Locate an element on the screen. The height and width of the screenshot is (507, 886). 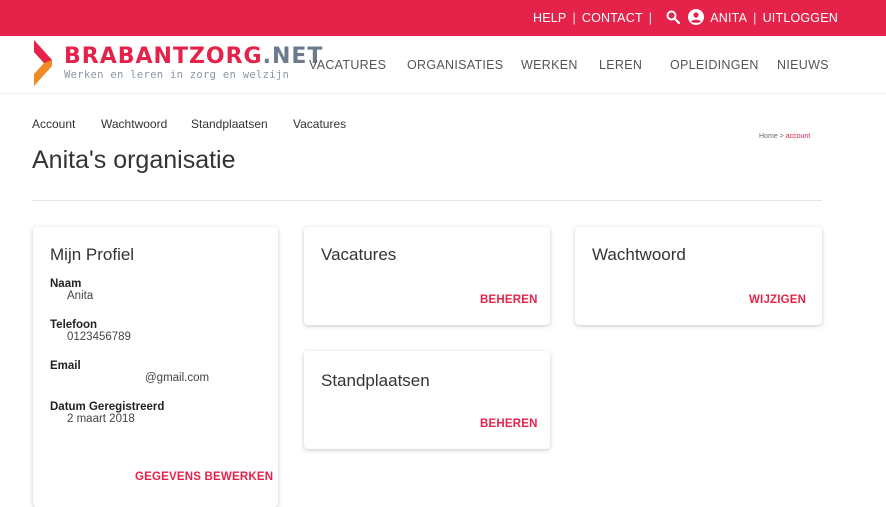
nav-werken: WERKEN is located at coordinates (549, 65).